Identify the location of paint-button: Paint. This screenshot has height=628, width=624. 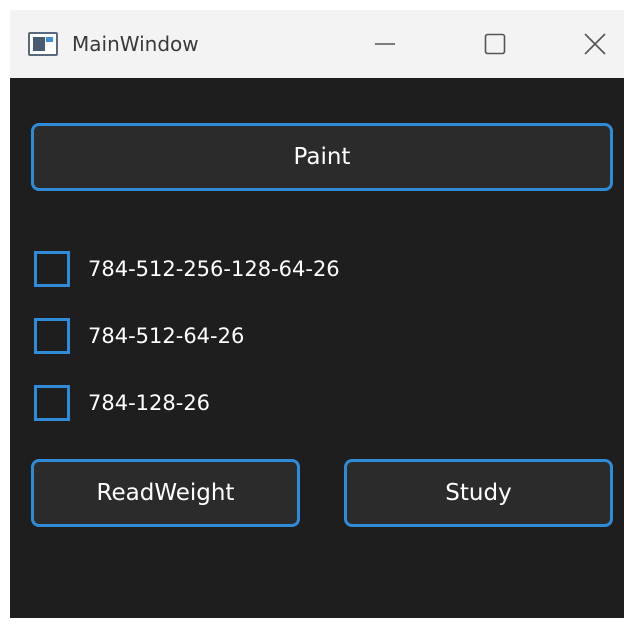
(322, 157).